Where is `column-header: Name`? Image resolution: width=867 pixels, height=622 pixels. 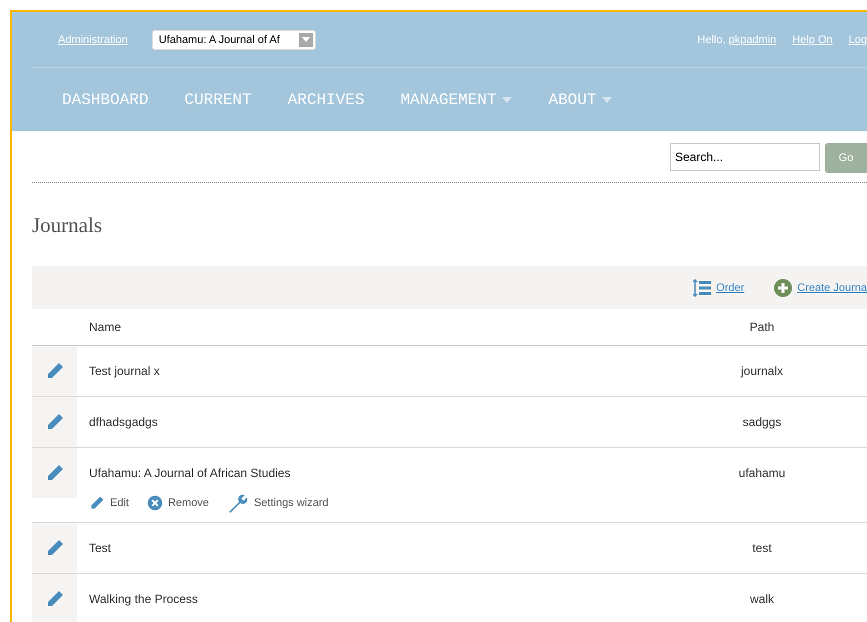 column-header: Name is located at coordinates (105, 327).